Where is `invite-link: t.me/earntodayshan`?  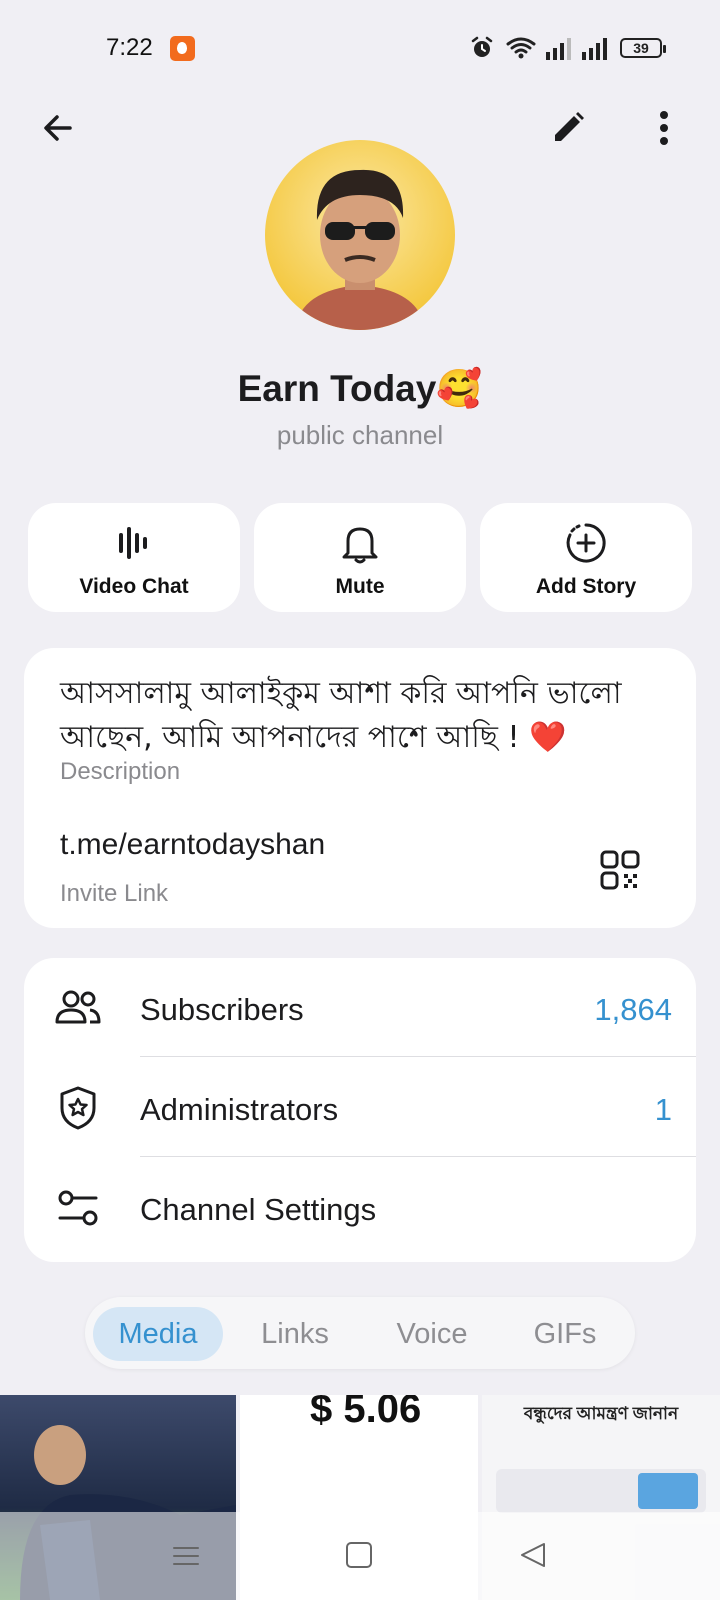 invite-link: t.me/earntodayshan is located at coordinates (192, 845).